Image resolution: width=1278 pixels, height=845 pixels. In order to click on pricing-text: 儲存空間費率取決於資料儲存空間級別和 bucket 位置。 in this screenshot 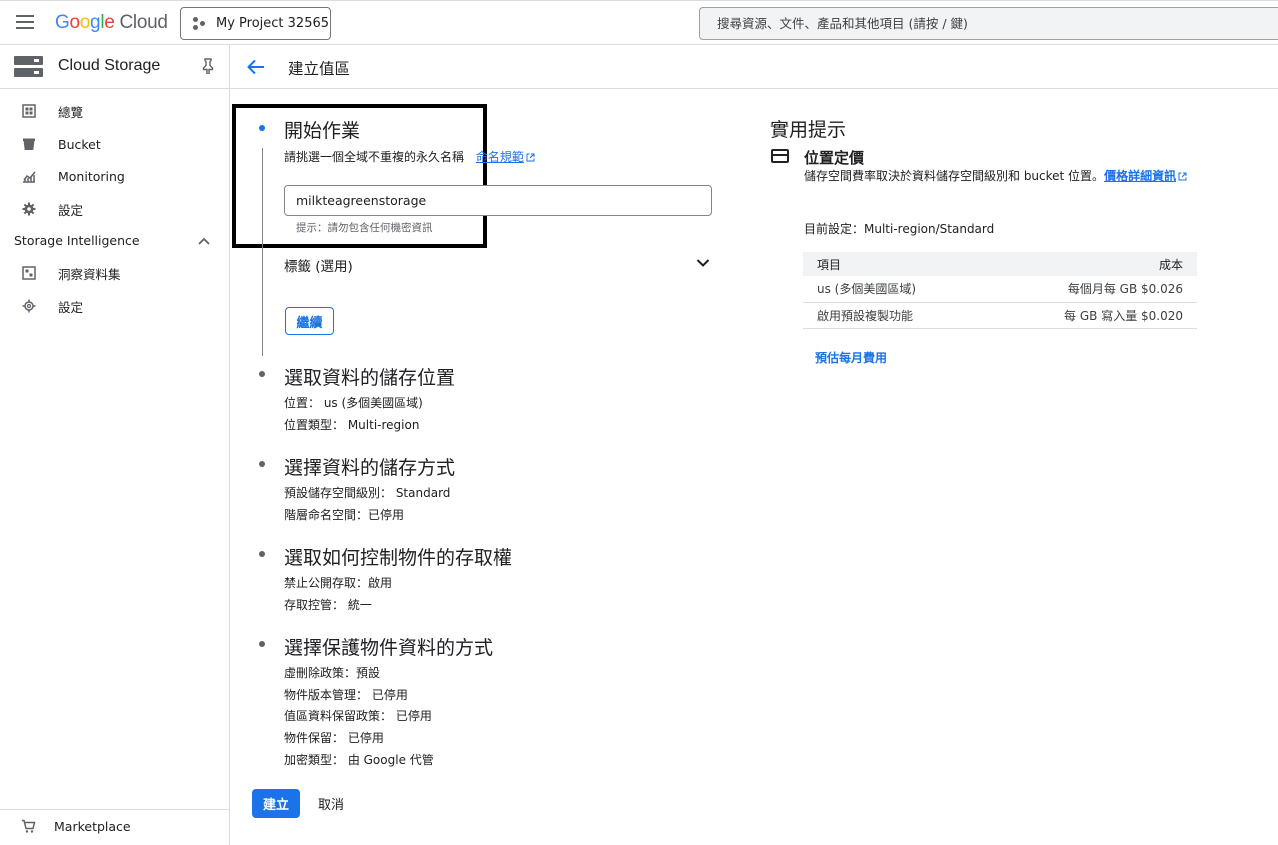, I will do `click(954, 176)`.